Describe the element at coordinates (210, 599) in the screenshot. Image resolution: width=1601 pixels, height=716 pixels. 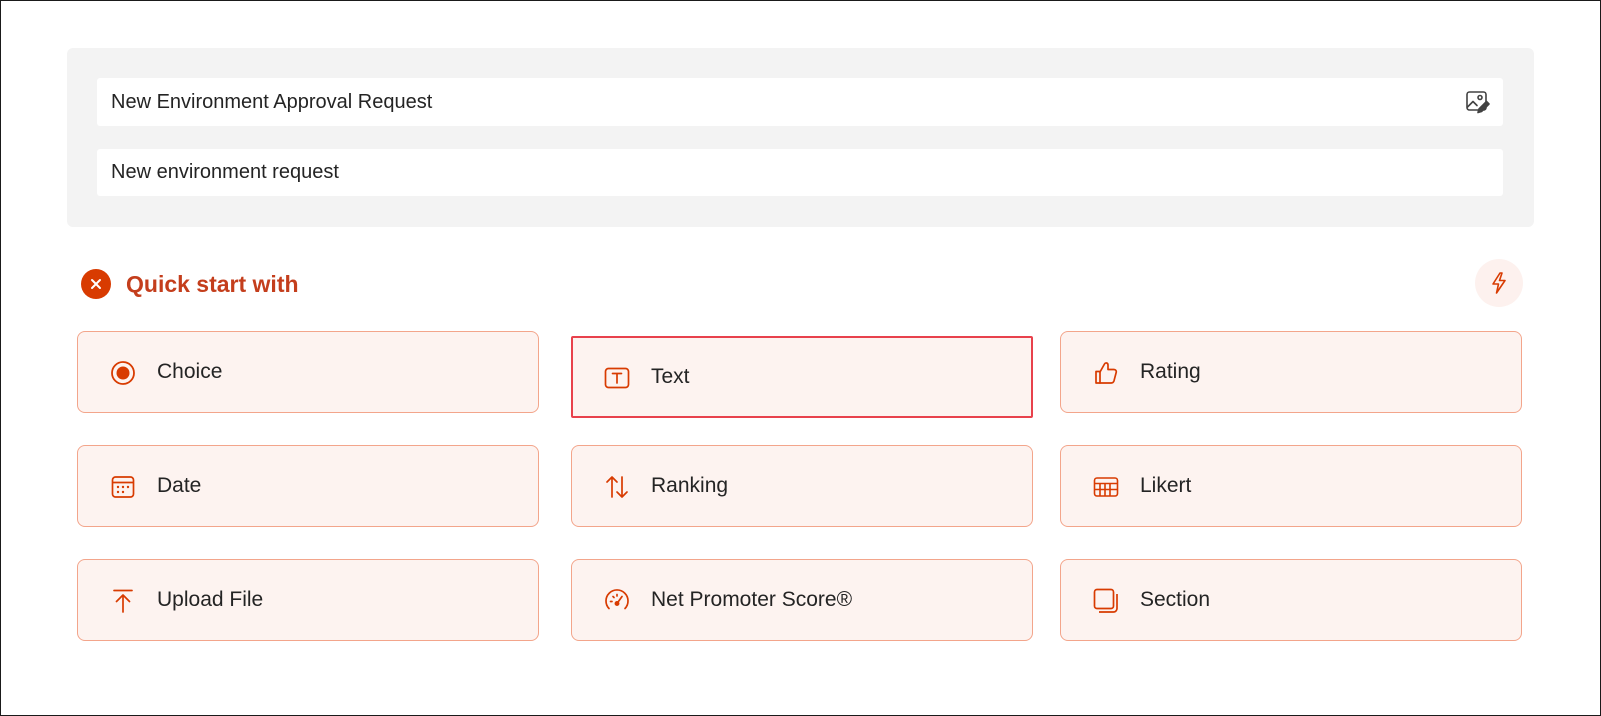
I see `question-type-label: Upload File` at that location.